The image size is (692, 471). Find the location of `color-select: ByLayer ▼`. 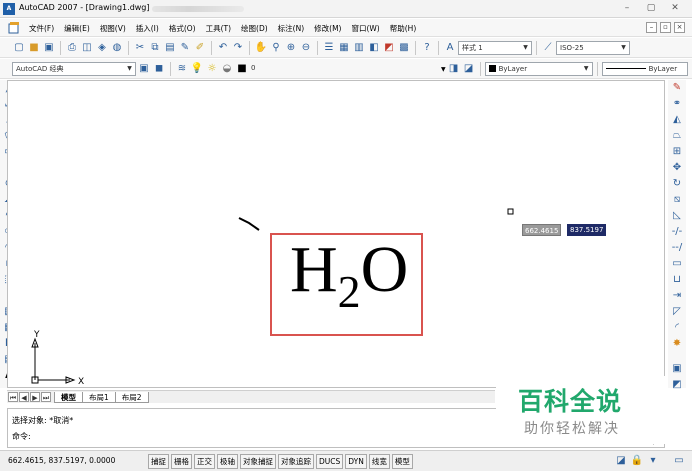

color-select: ByLayer ▼ is located at coordinates (538, 69).